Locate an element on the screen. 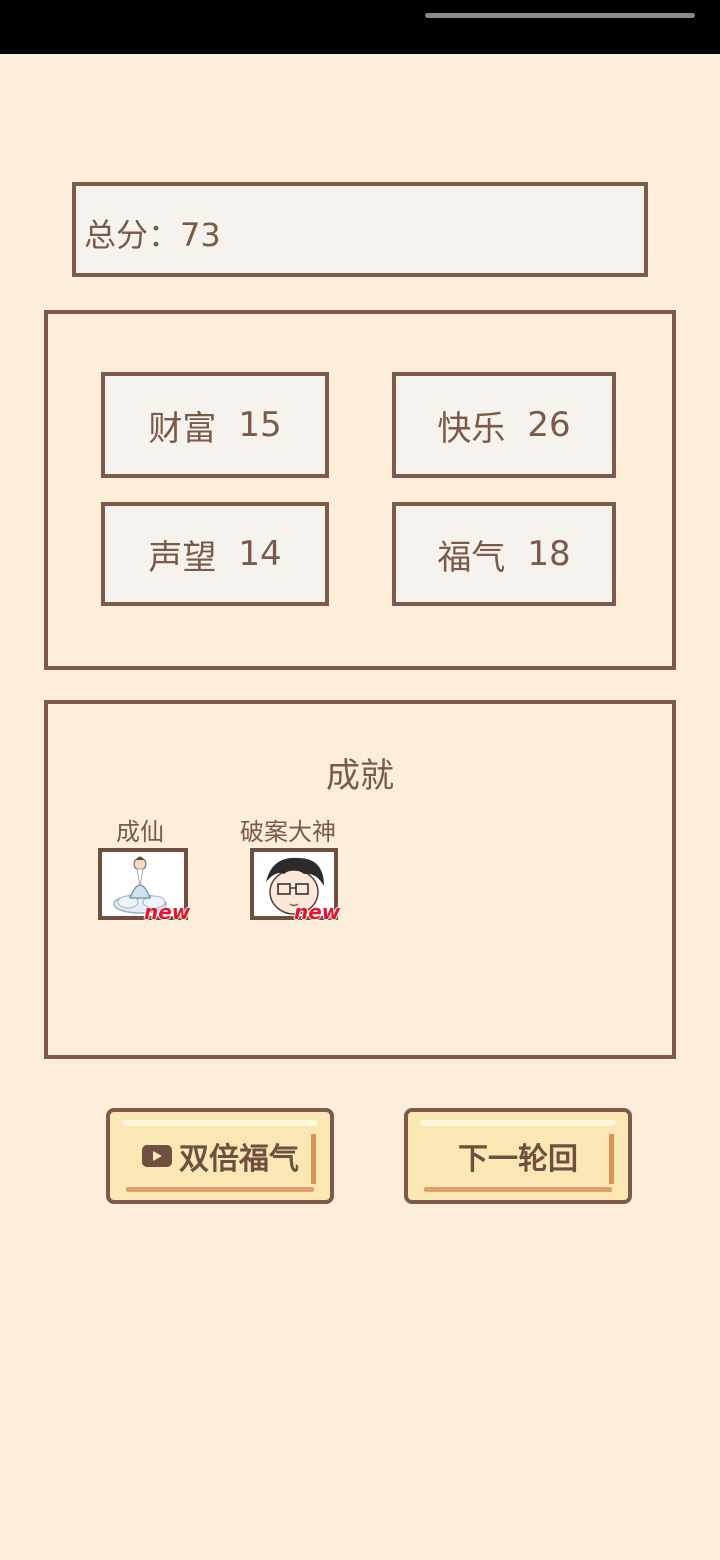 Image resolution: width=720 pixels, height=1560 pixels. next-cycle-button: 下一轮回 is located at coordinates (518, 1156).